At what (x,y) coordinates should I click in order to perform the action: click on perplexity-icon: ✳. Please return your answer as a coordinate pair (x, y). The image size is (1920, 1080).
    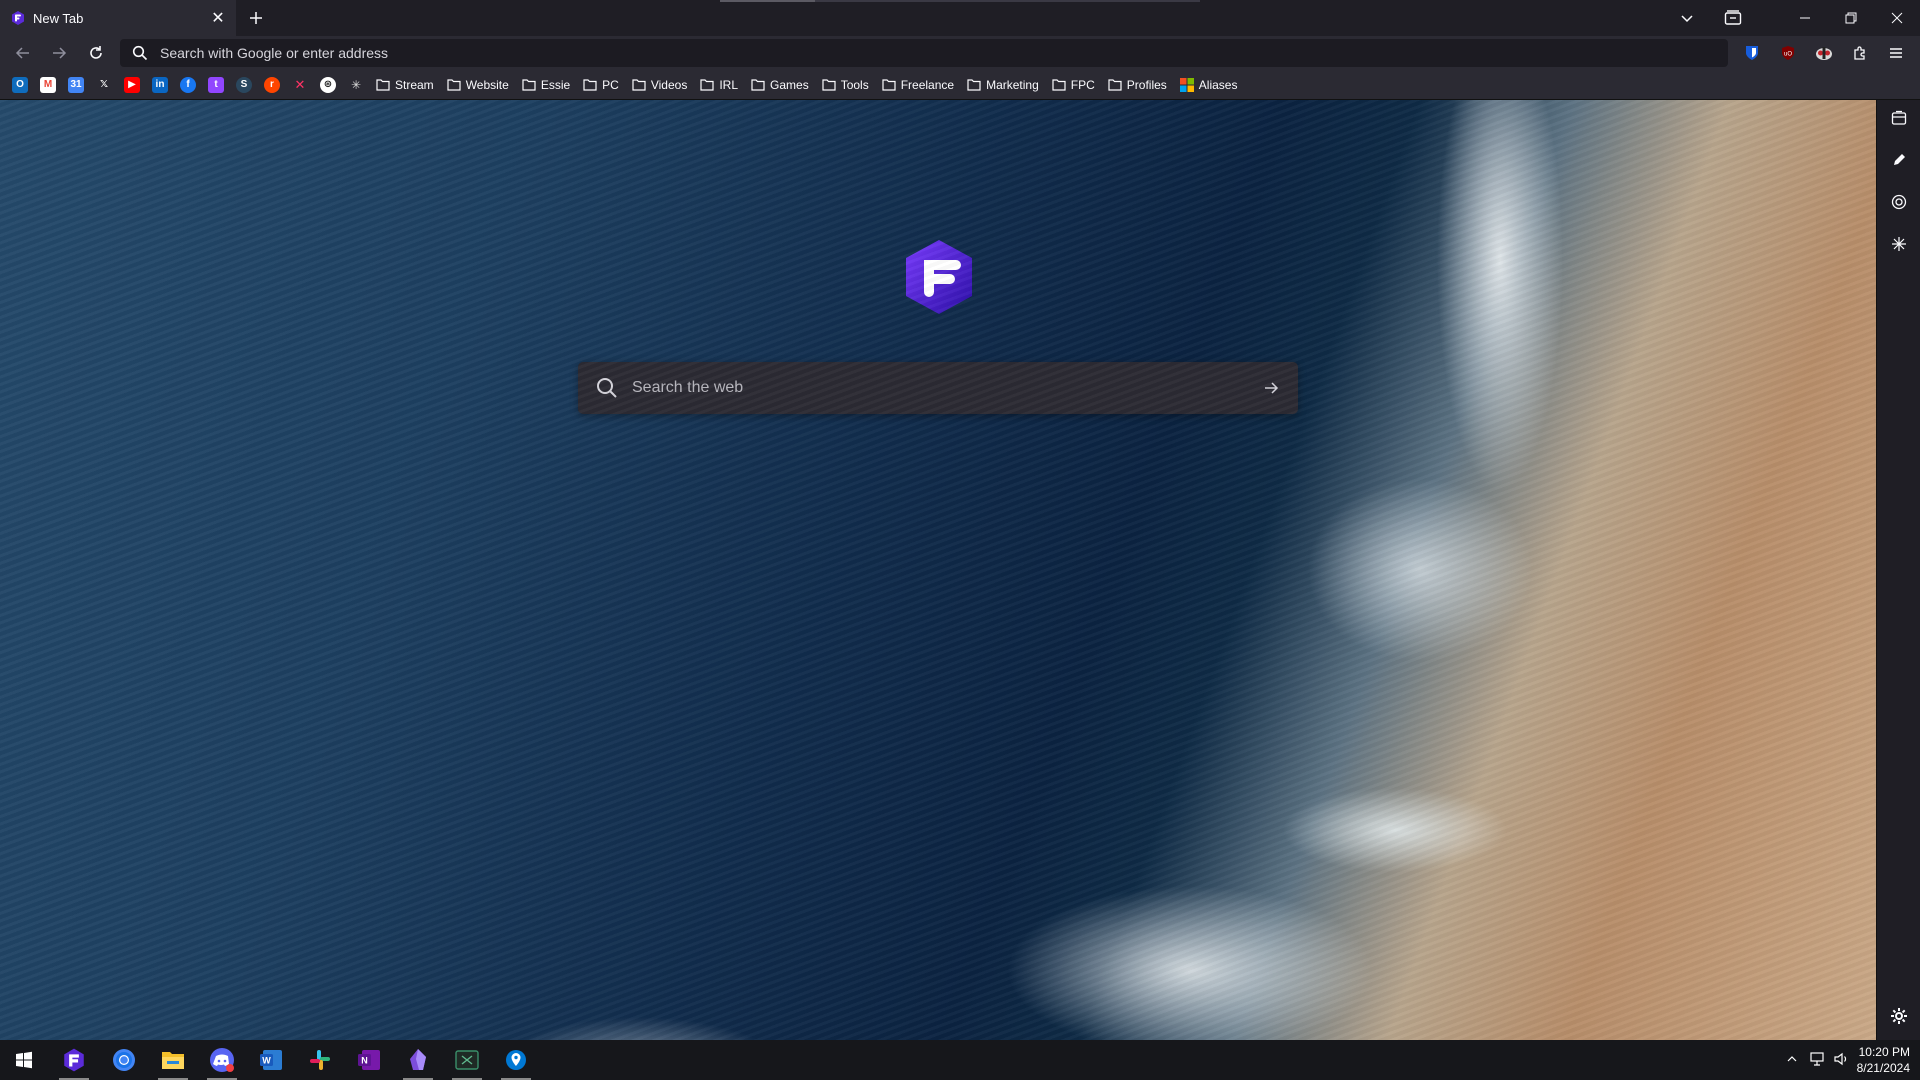
    Looking at the image, I should click on (356, 85).